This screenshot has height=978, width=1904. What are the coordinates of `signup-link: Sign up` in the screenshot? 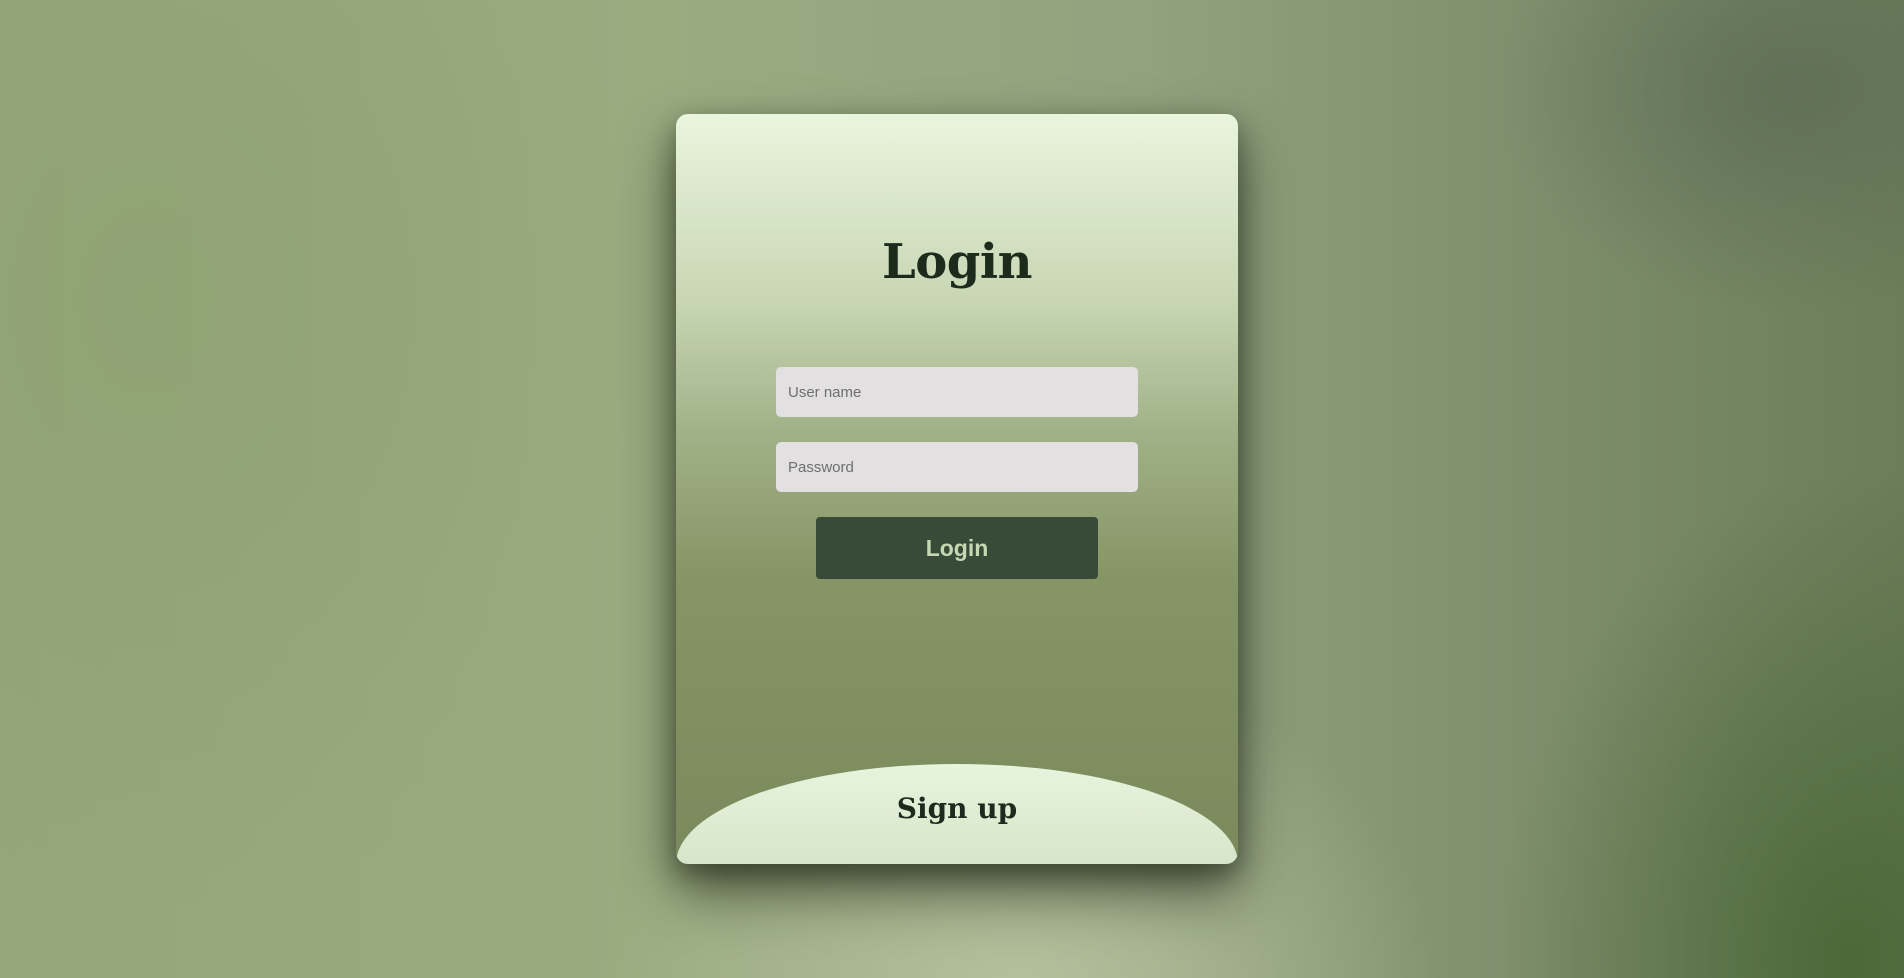 It's located at (957, 808).